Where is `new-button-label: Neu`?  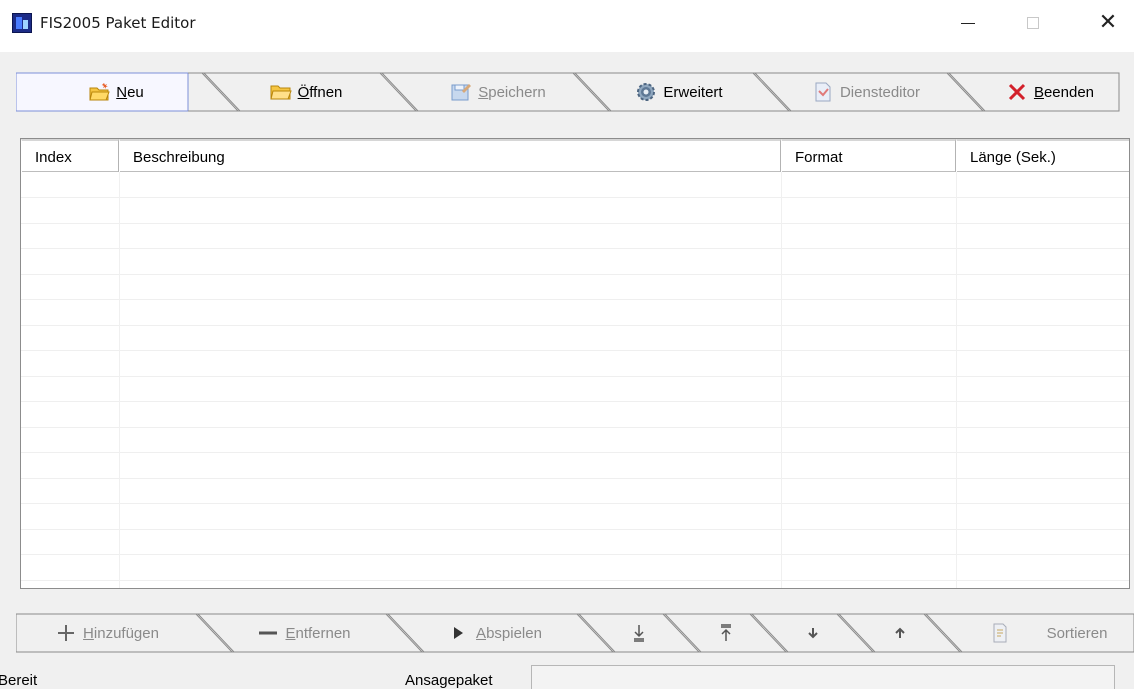 new-button-label: Neu is located at coordinates (130, 92).